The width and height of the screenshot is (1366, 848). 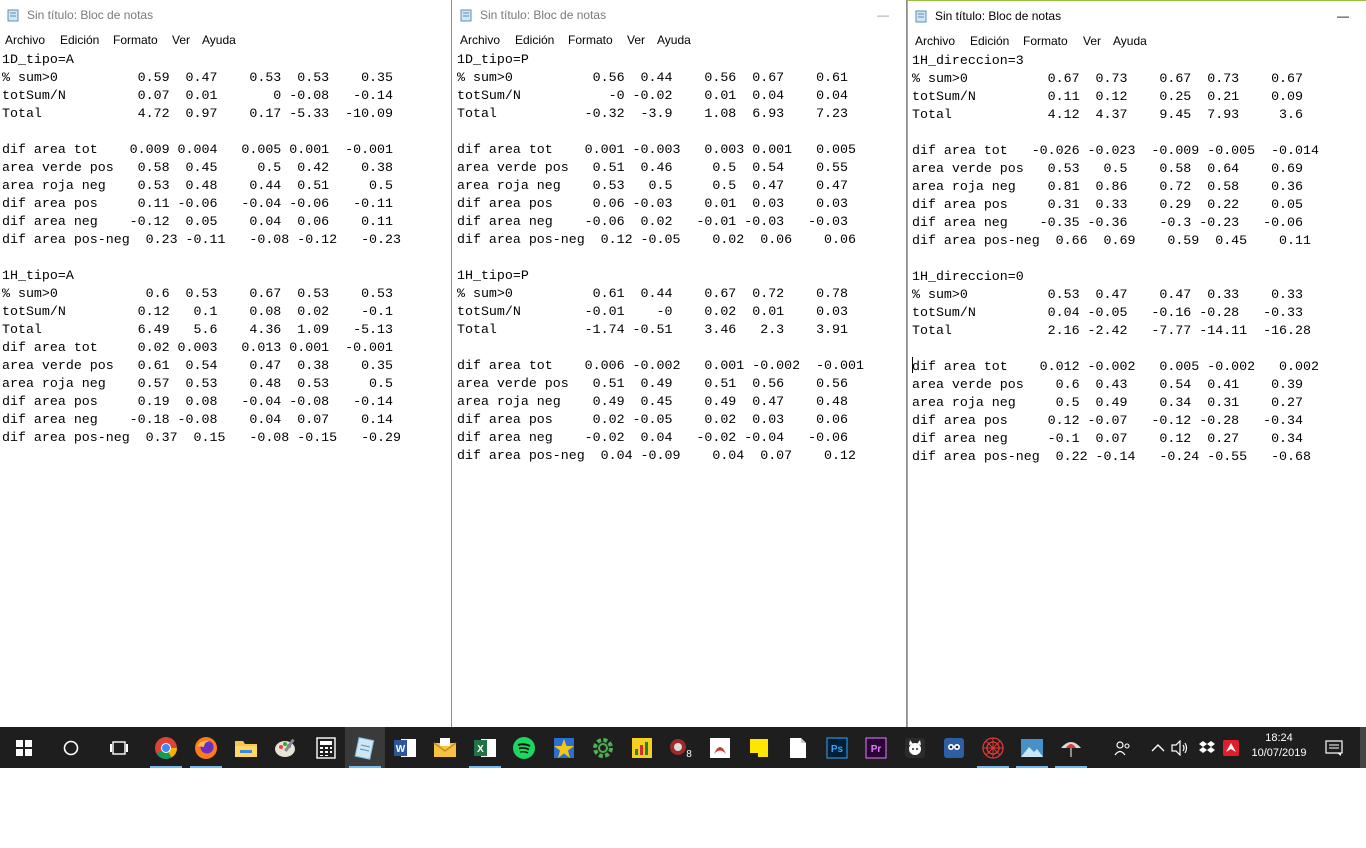 What do you see at coordinates (1363, 747) in the screenshot?
I see `show-desktop-button` at bounding box center [1363, 747].